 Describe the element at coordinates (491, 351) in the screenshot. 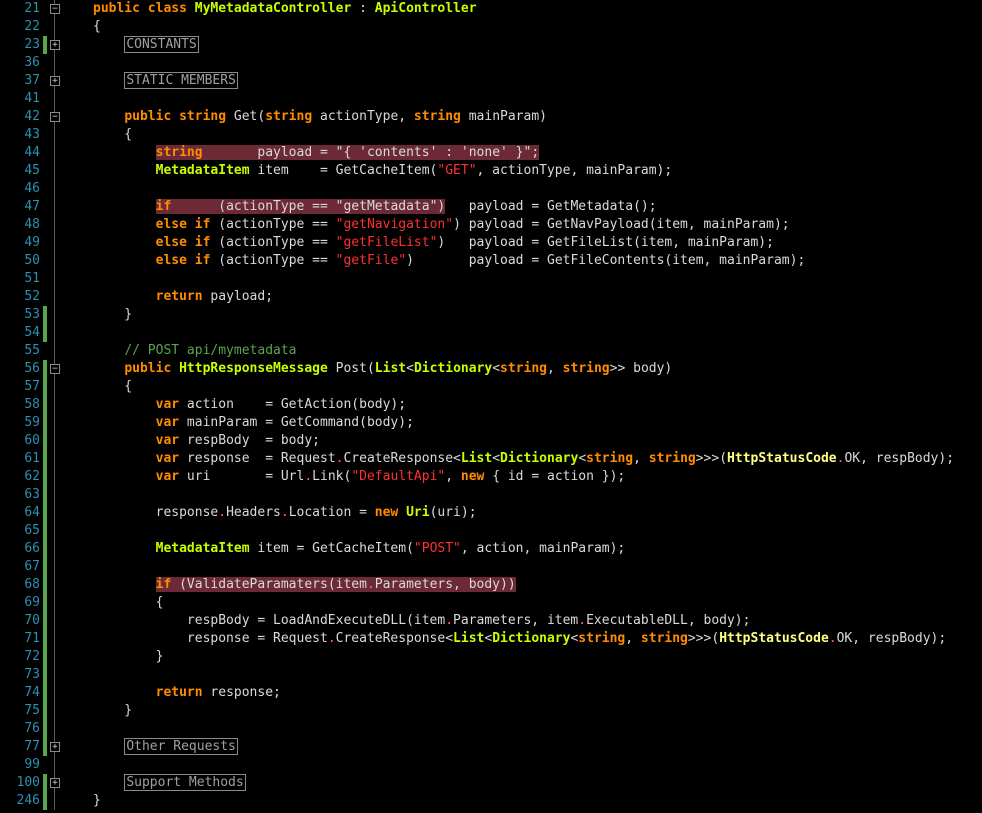

I see `code-line: 55 // POST api/mymetadata` at that location.